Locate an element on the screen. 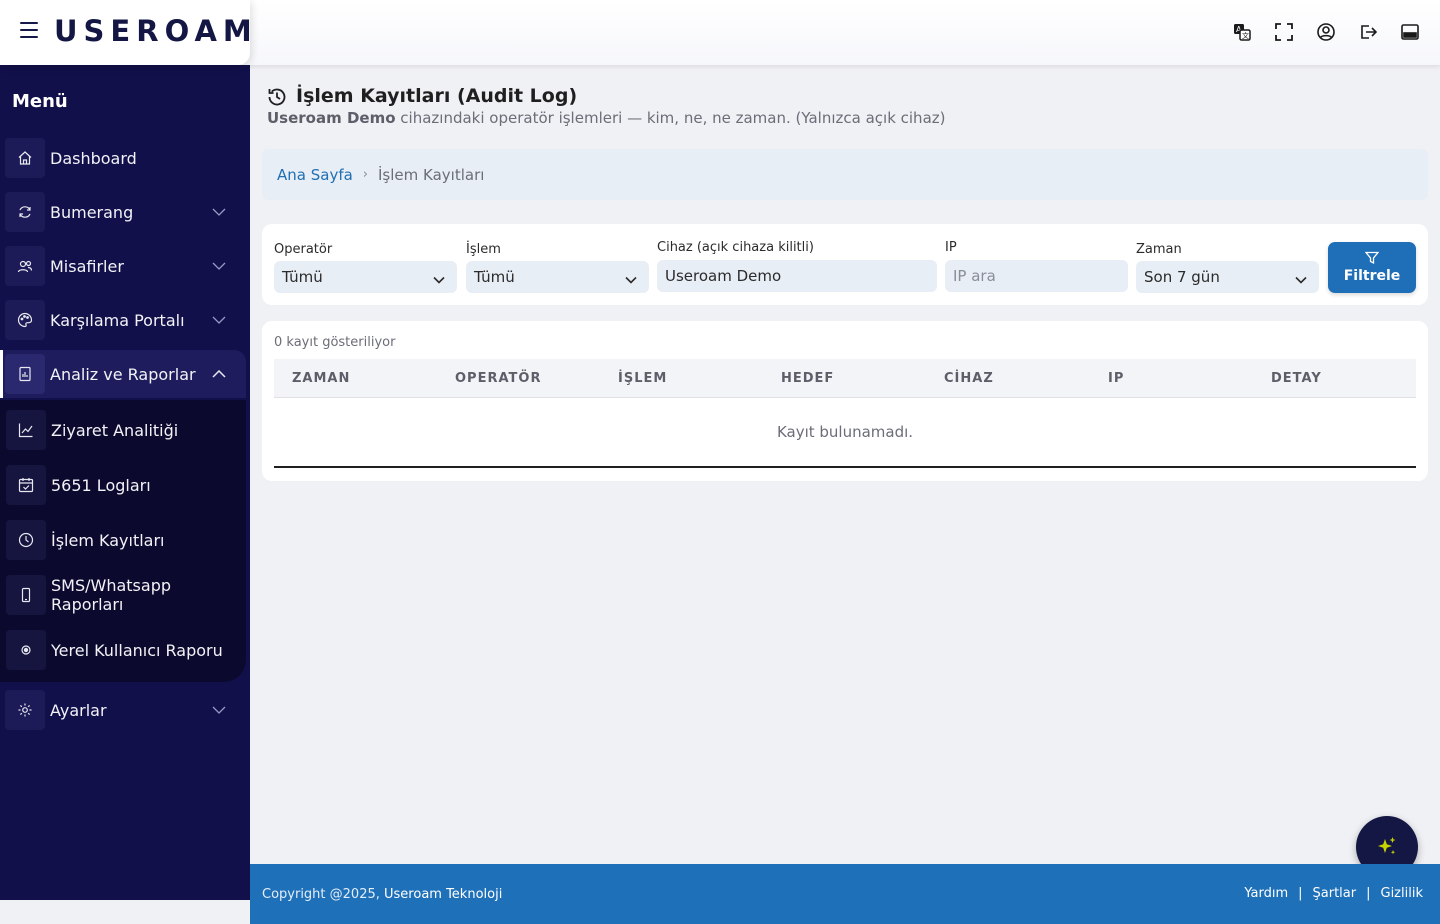 The height and width of the screenshot is (924, 1440). footer-link-help: Yardım is located at coordinates (1266, 893).